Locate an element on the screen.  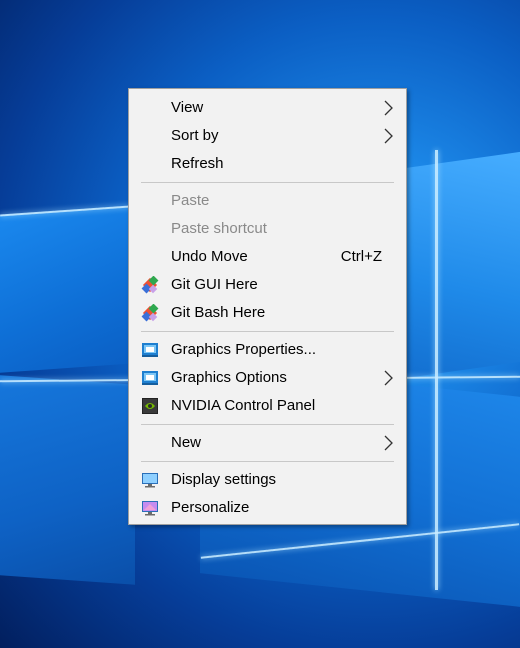
menu-item-display-settings: Display settings is located at coordinates (267, 480).